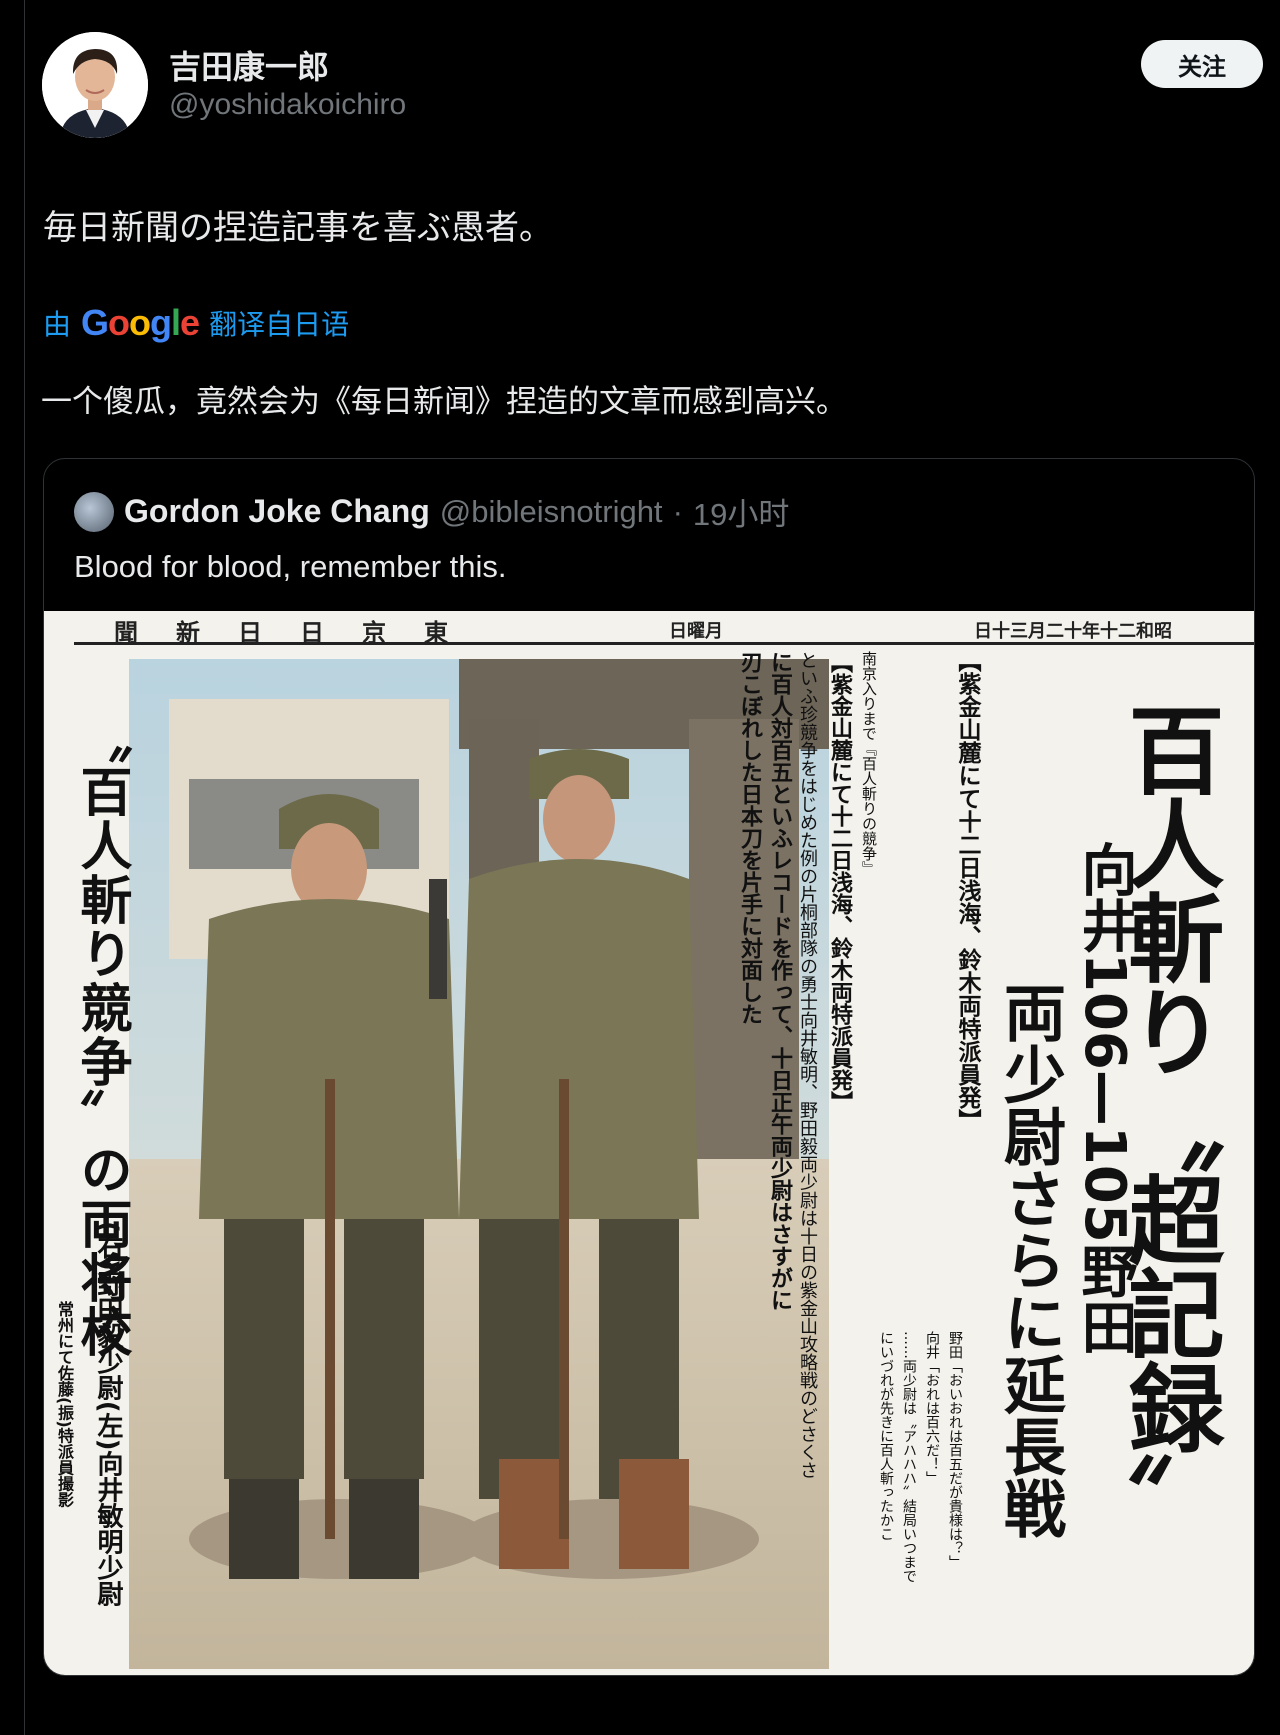 This screenshot has width=1280, height=1735. I want to click on quote-avatar, so click(94, 511).